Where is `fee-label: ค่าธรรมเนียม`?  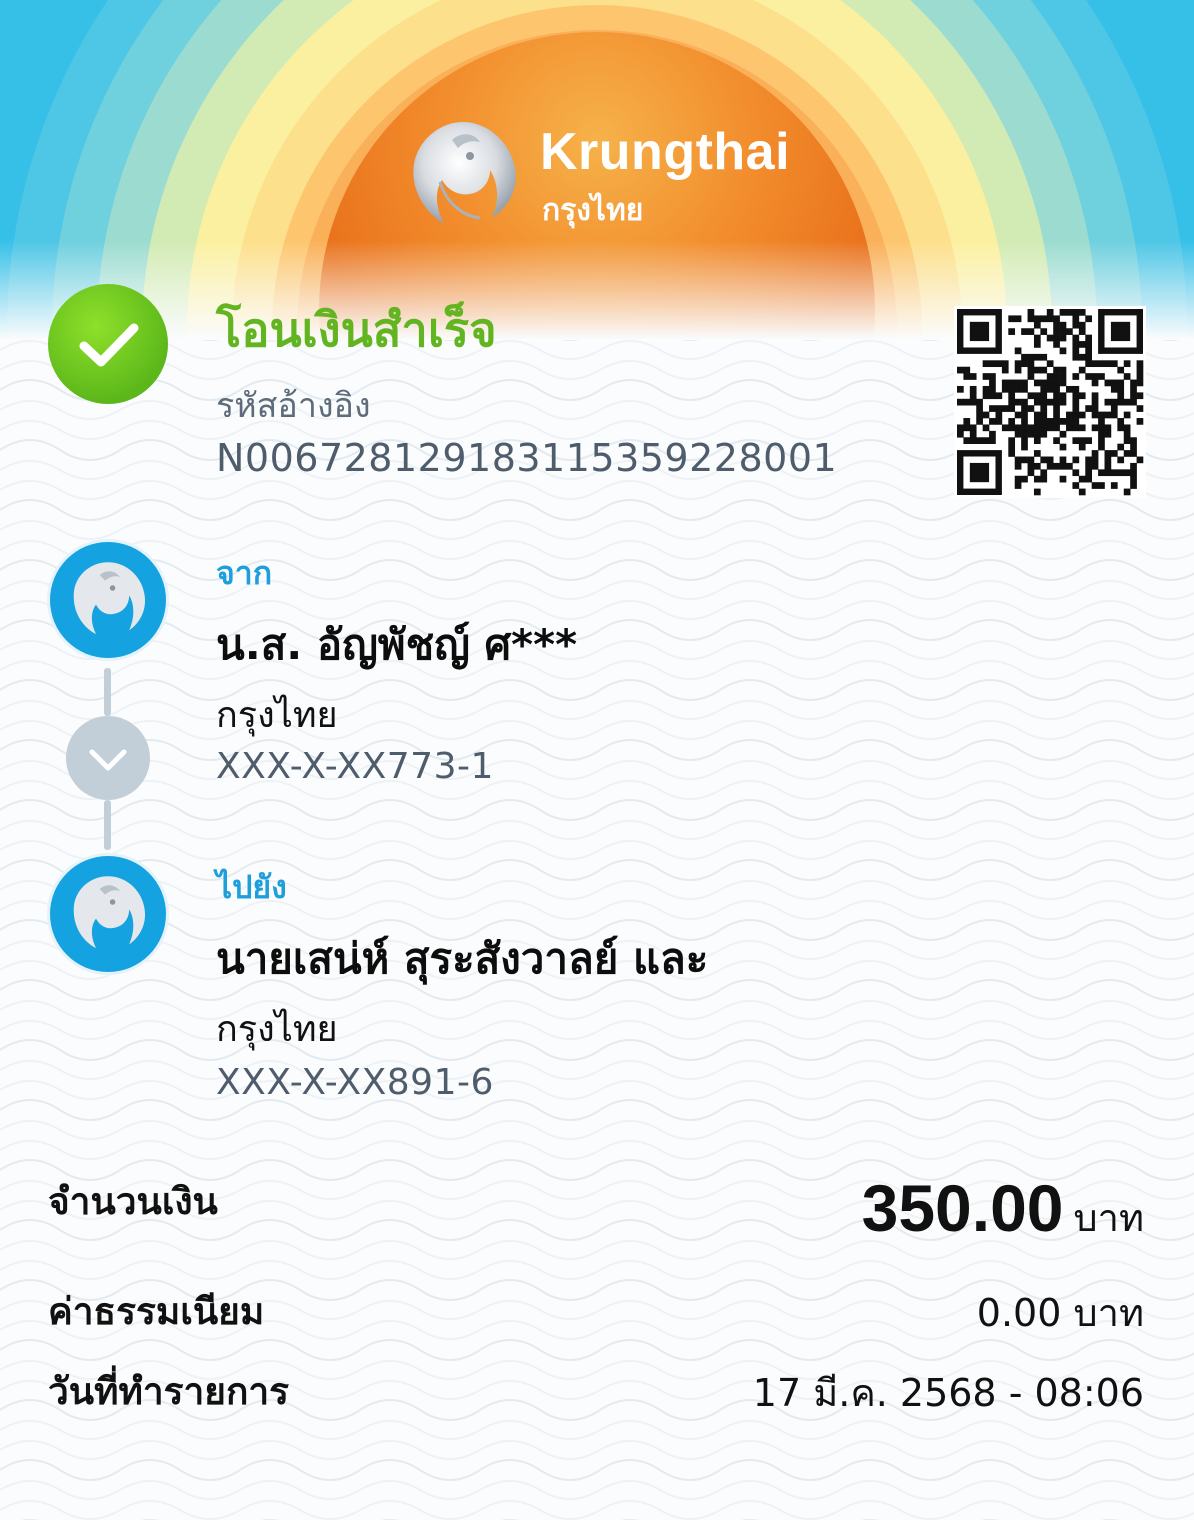 fee-label: ค่าธรรมเนียม is located at coordinates (156, 1311).